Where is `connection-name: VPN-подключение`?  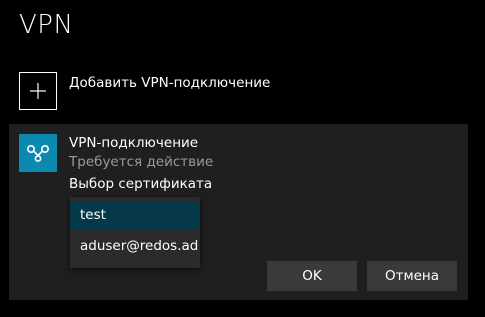
connection-name: VPN-подключение is located at coordinates (134, 143).